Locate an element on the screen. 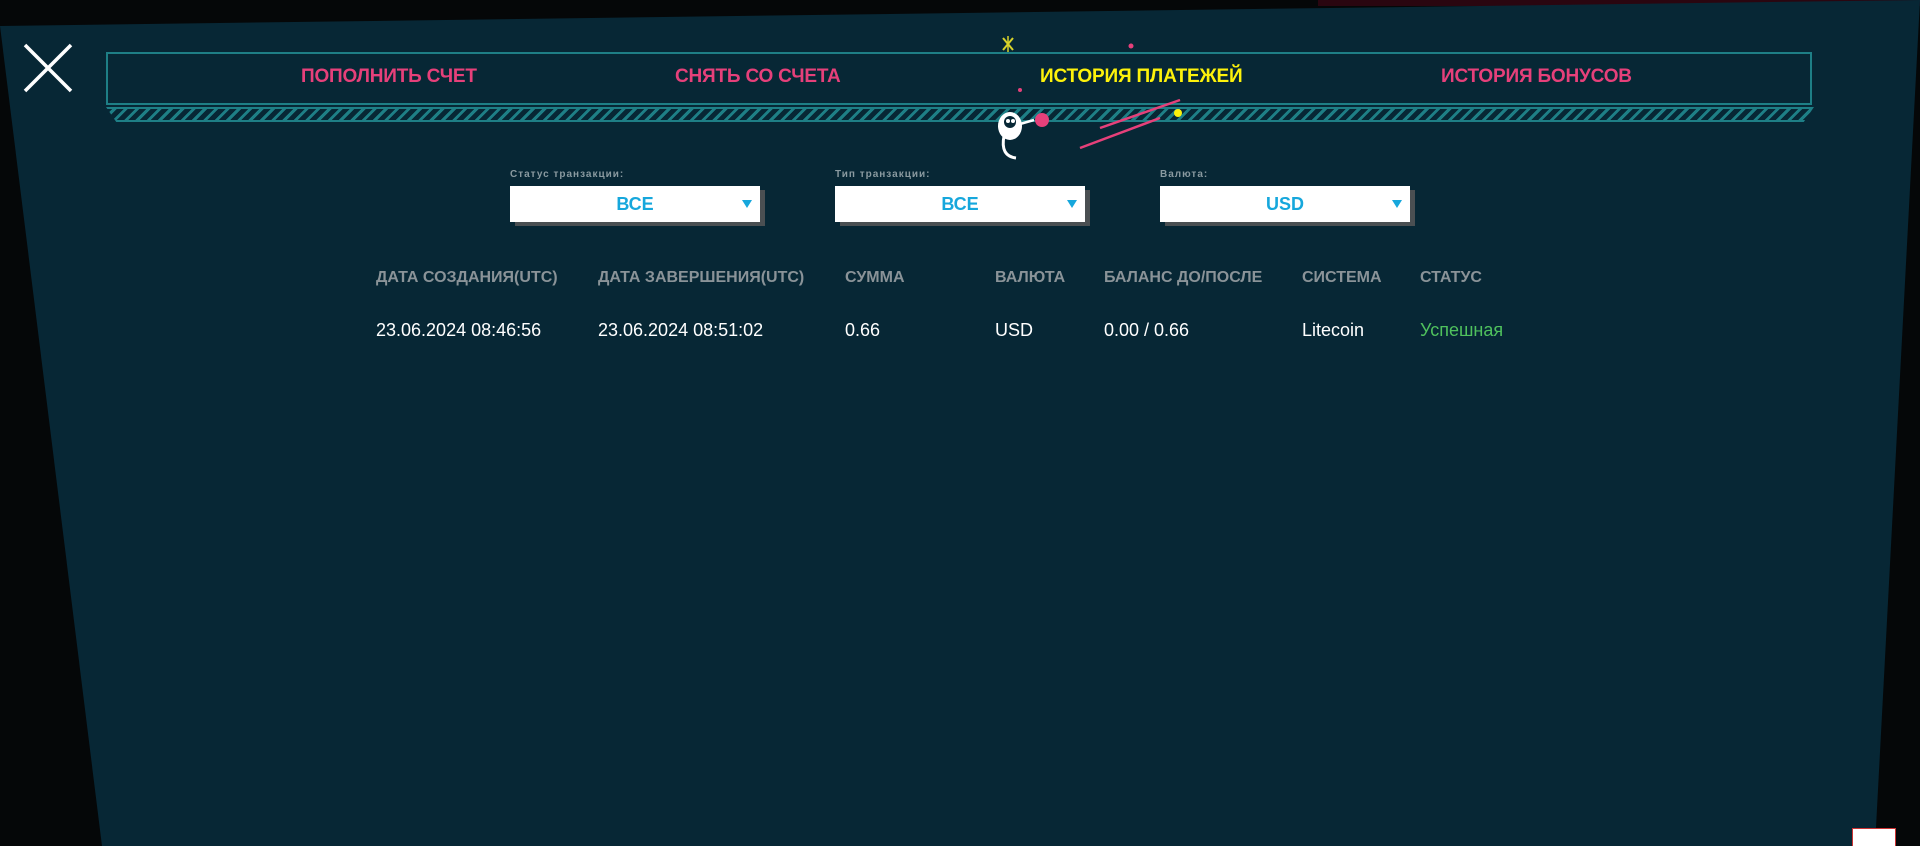  filter-currency-value: USD is located at coordinates (1284, 204).